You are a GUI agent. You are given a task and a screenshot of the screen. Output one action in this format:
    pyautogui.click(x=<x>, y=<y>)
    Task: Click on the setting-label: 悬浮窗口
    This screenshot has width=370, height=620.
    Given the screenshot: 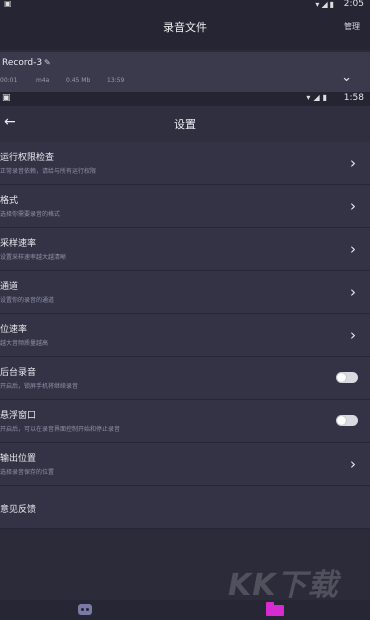 What is the action you would take?
    pyautogui.click(x=18, y=416)
    